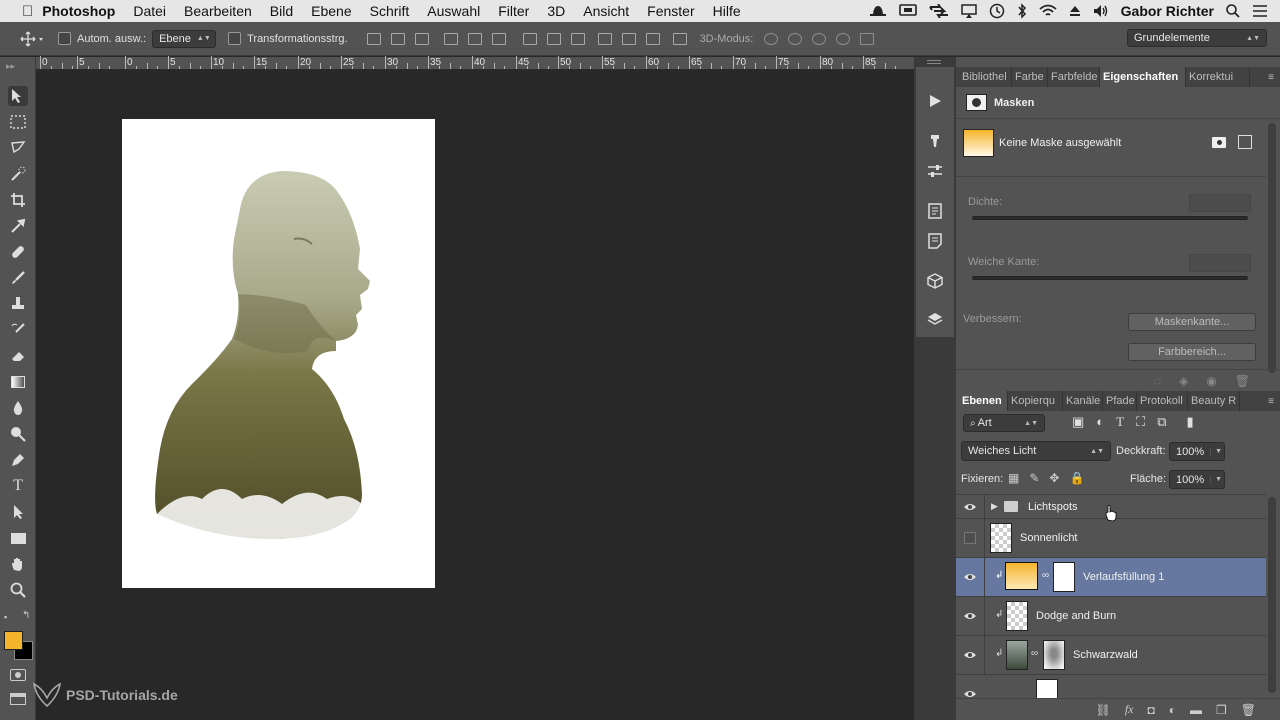  What do you see at coordinates (18, 356) in the screenshot?
I see `eraser-tool` at bounding box center [18, 356].